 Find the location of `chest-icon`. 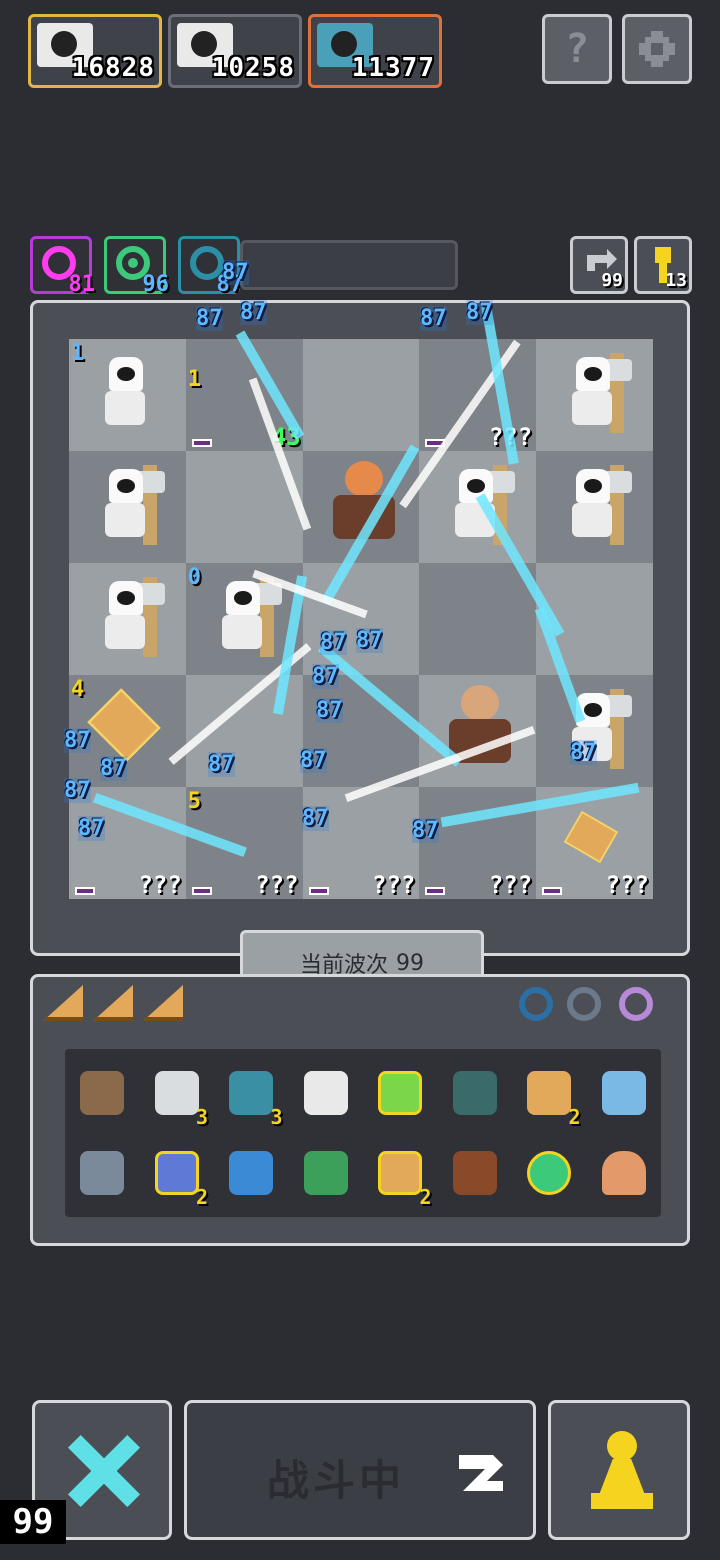

chest-icon is located at coordinates (474, 1173).